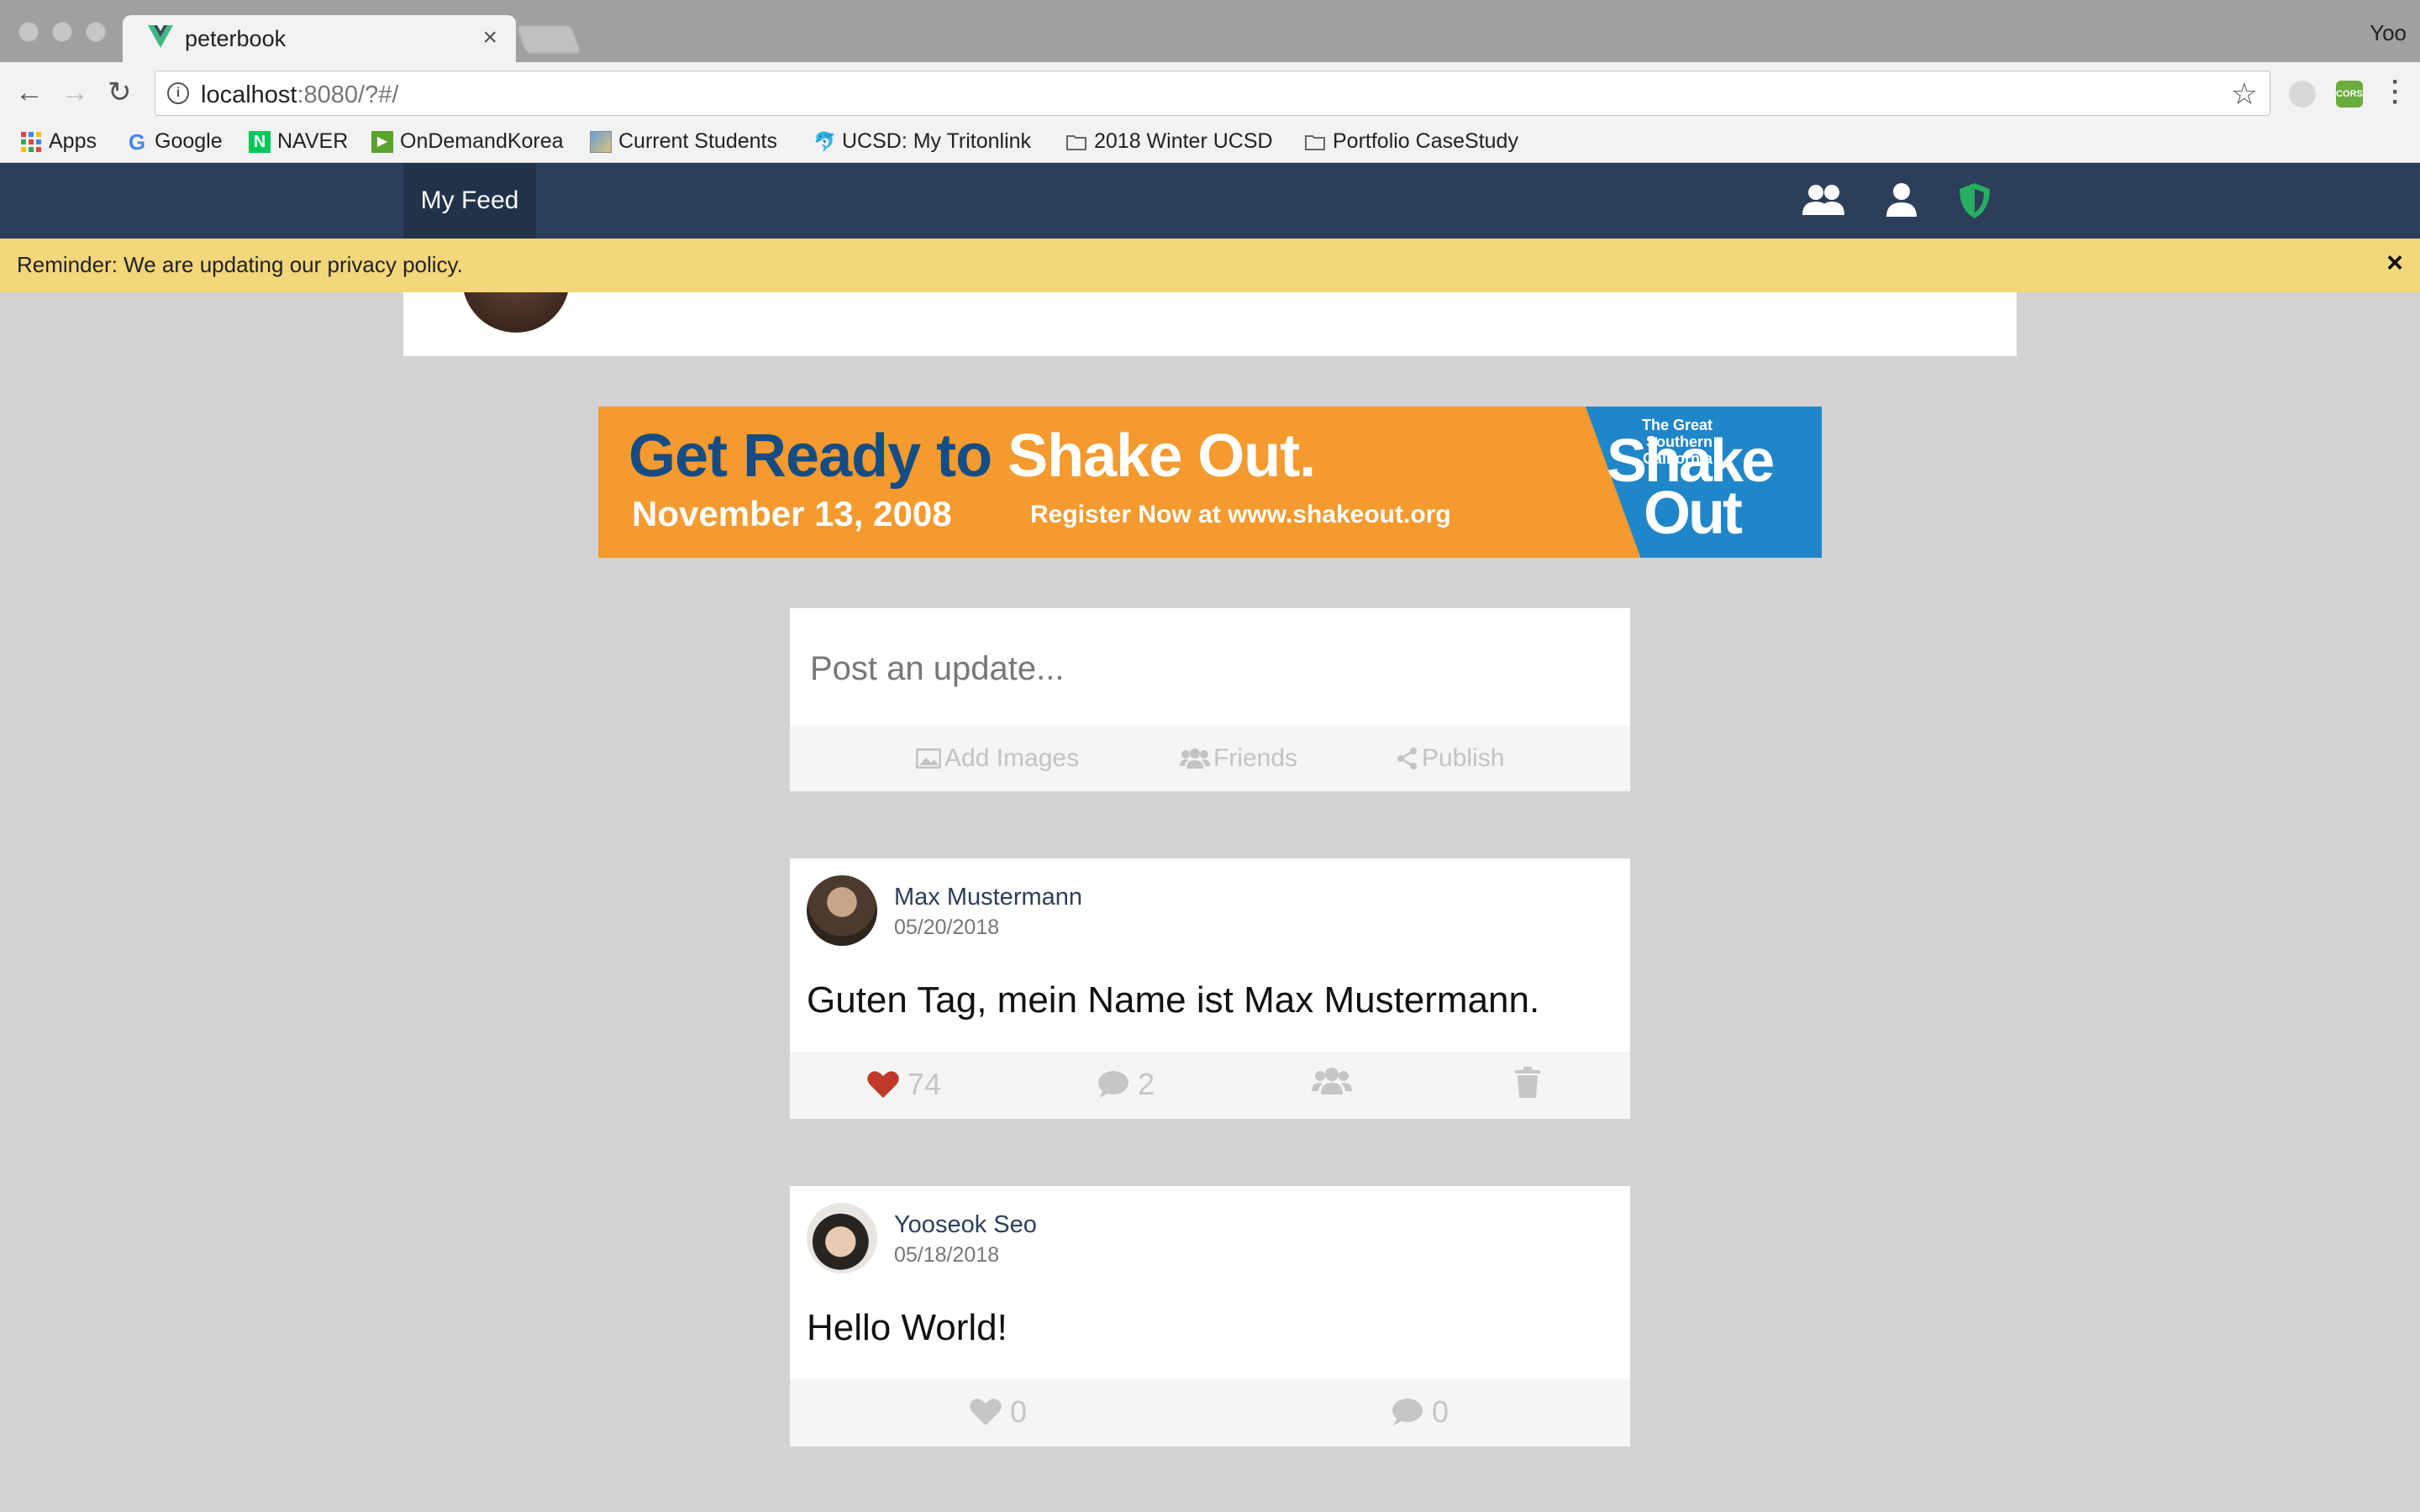 Image resolution: width=2420 pixels, height=1512 pixels. Describe the element at coordinates (1425, 141) in the screenshot. I see `bookmark-label: Portfolio CaseStudy` at that location.